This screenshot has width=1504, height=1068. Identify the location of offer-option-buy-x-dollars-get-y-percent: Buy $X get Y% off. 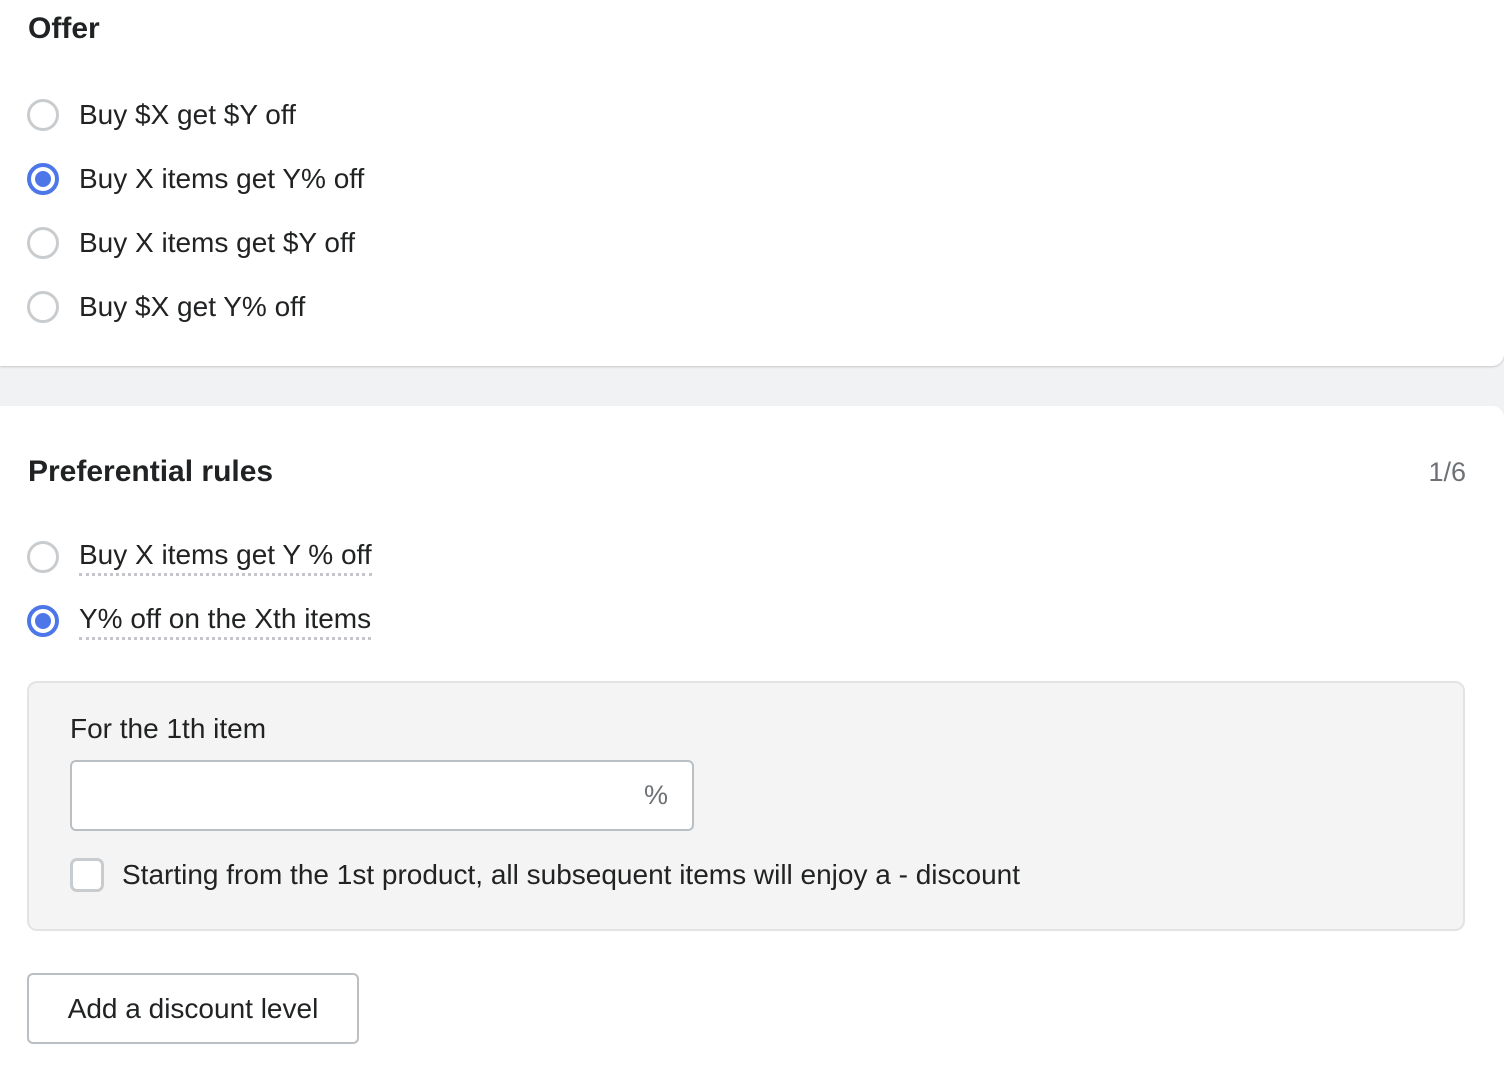
(166, 307).